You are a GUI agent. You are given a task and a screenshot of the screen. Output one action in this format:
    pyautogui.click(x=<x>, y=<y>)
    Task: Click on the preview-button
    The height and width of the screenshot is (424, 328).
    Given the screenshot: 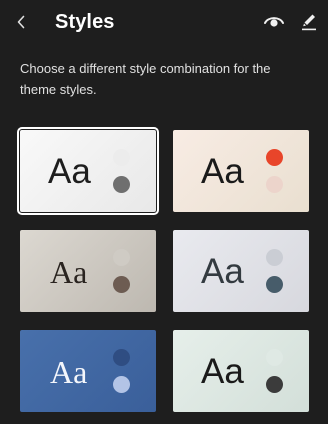 What is the action you would take?
    pyautogui.click(x=274, y=24)
    